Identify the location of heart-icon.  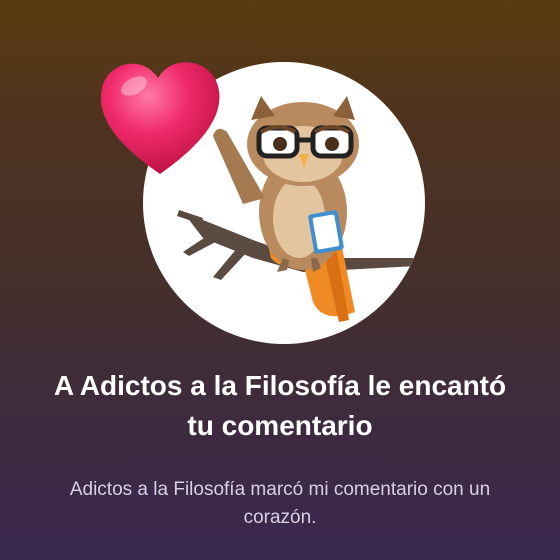
(160, 117).